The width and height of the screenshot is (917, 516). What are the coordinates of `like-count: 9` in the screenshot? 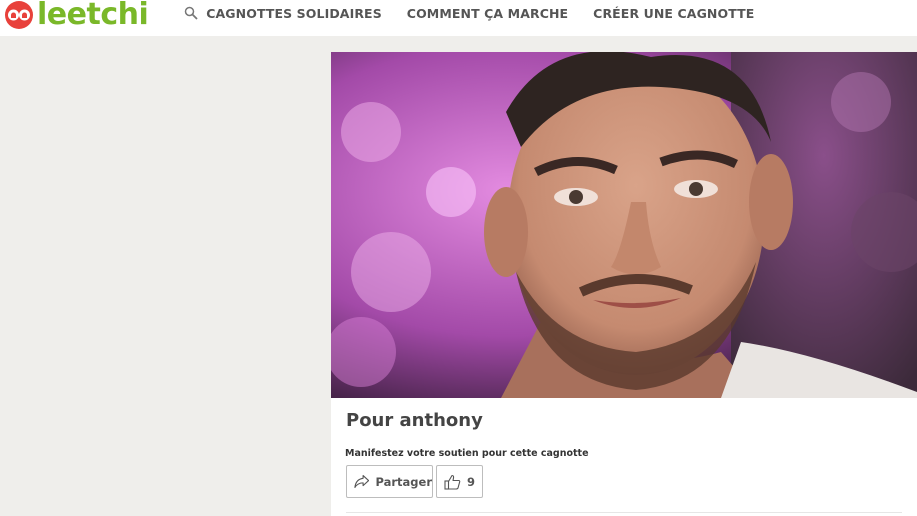 It's located at (471, 481).